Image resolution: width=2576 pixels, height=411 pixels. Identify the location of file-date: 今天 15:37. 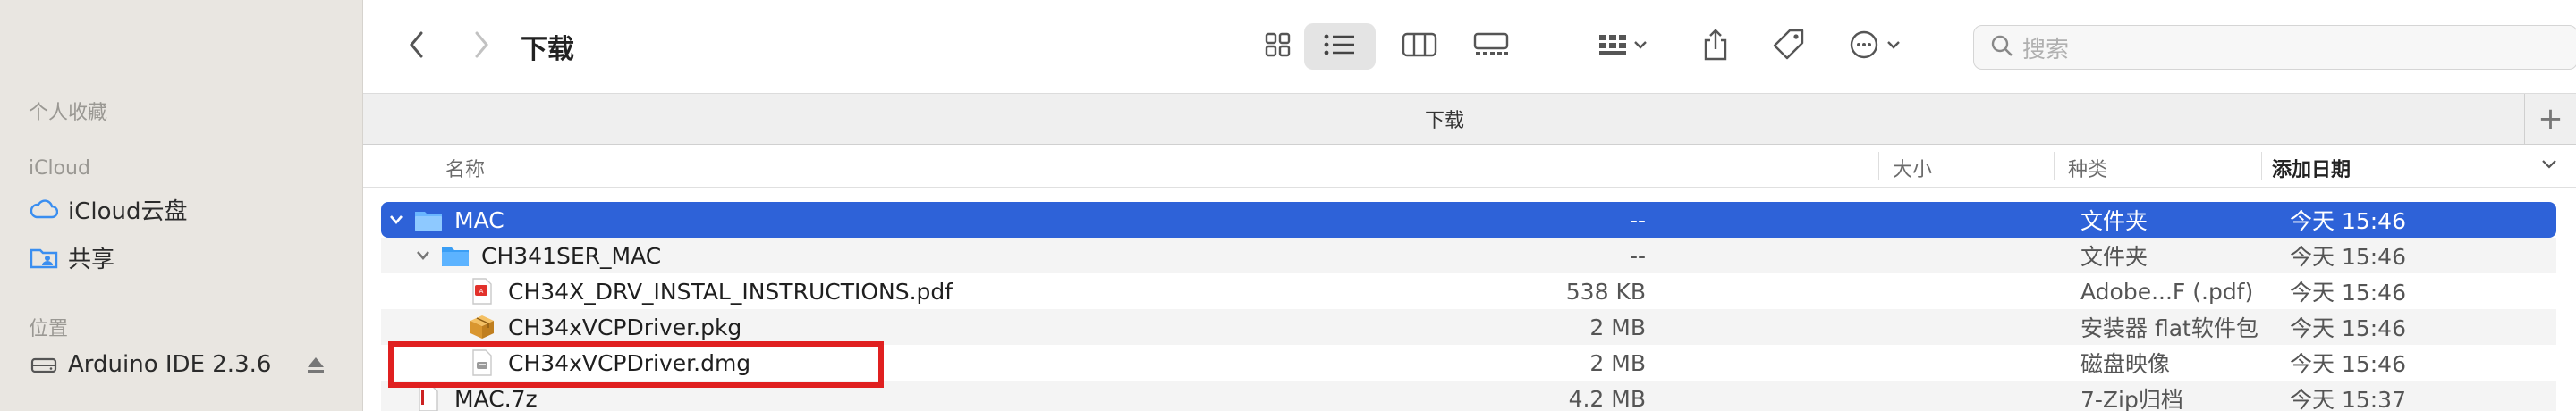
(2348, 399).